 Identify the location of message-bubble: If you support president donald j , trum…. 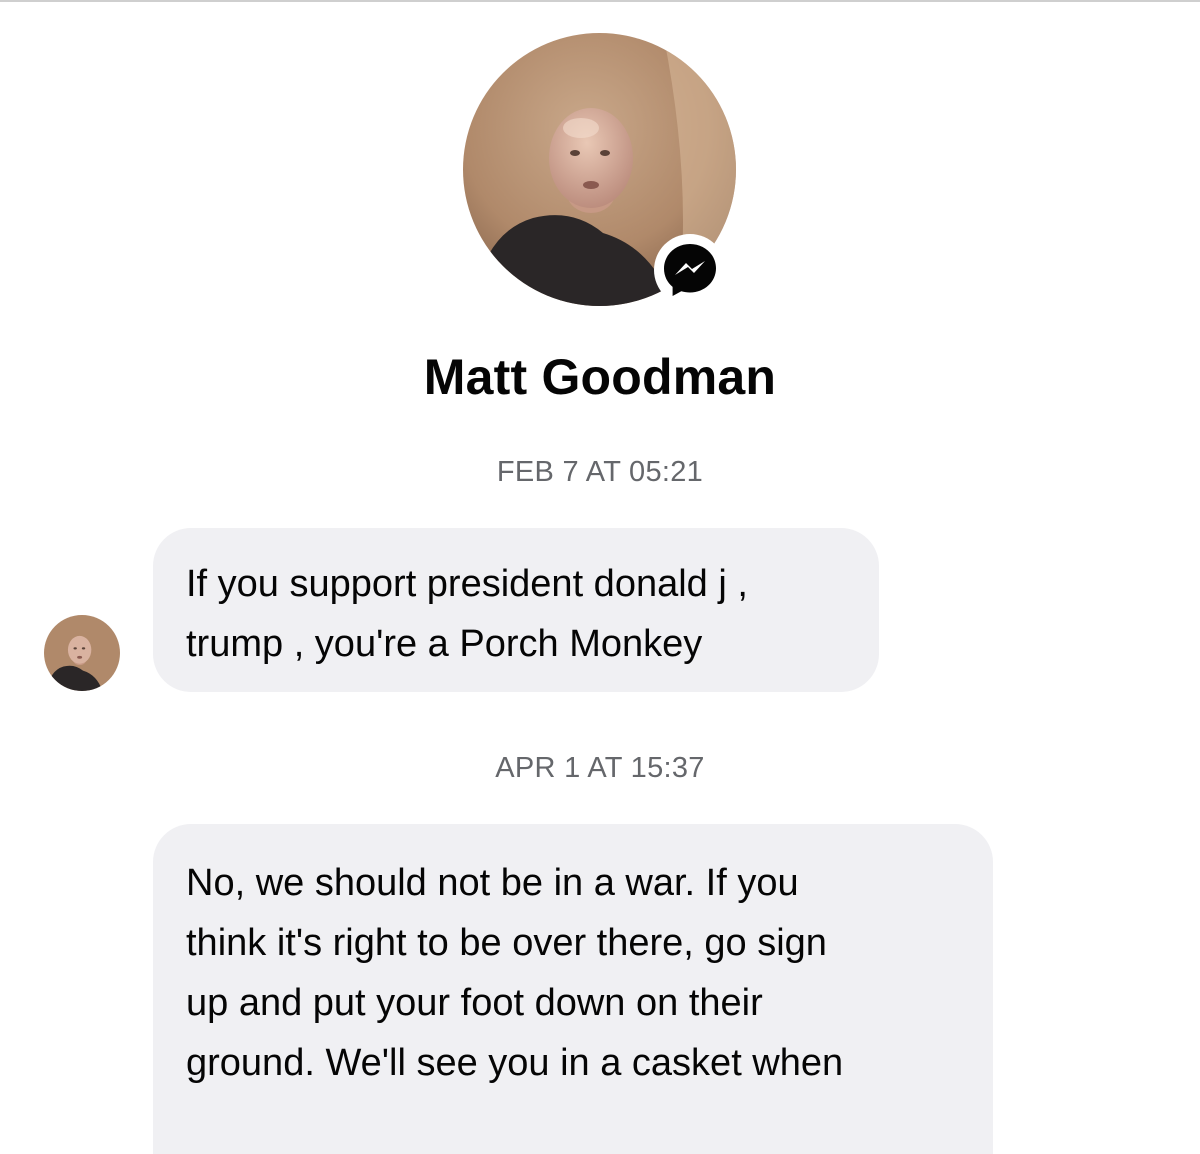
(516, 610).